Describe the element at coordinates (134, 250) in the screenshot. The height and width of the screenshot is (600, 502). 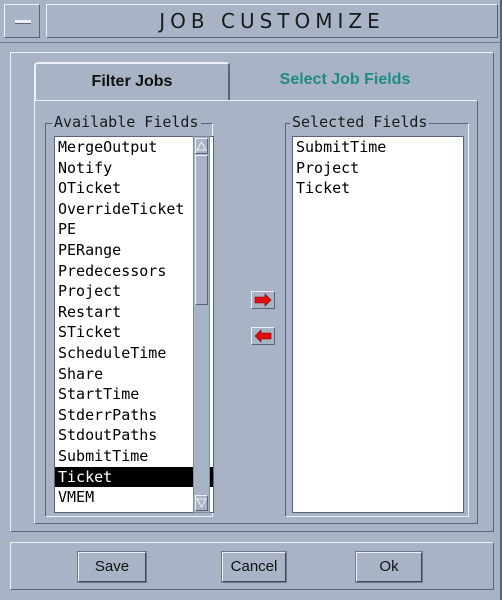
I see `list-item: PERange` at that location.